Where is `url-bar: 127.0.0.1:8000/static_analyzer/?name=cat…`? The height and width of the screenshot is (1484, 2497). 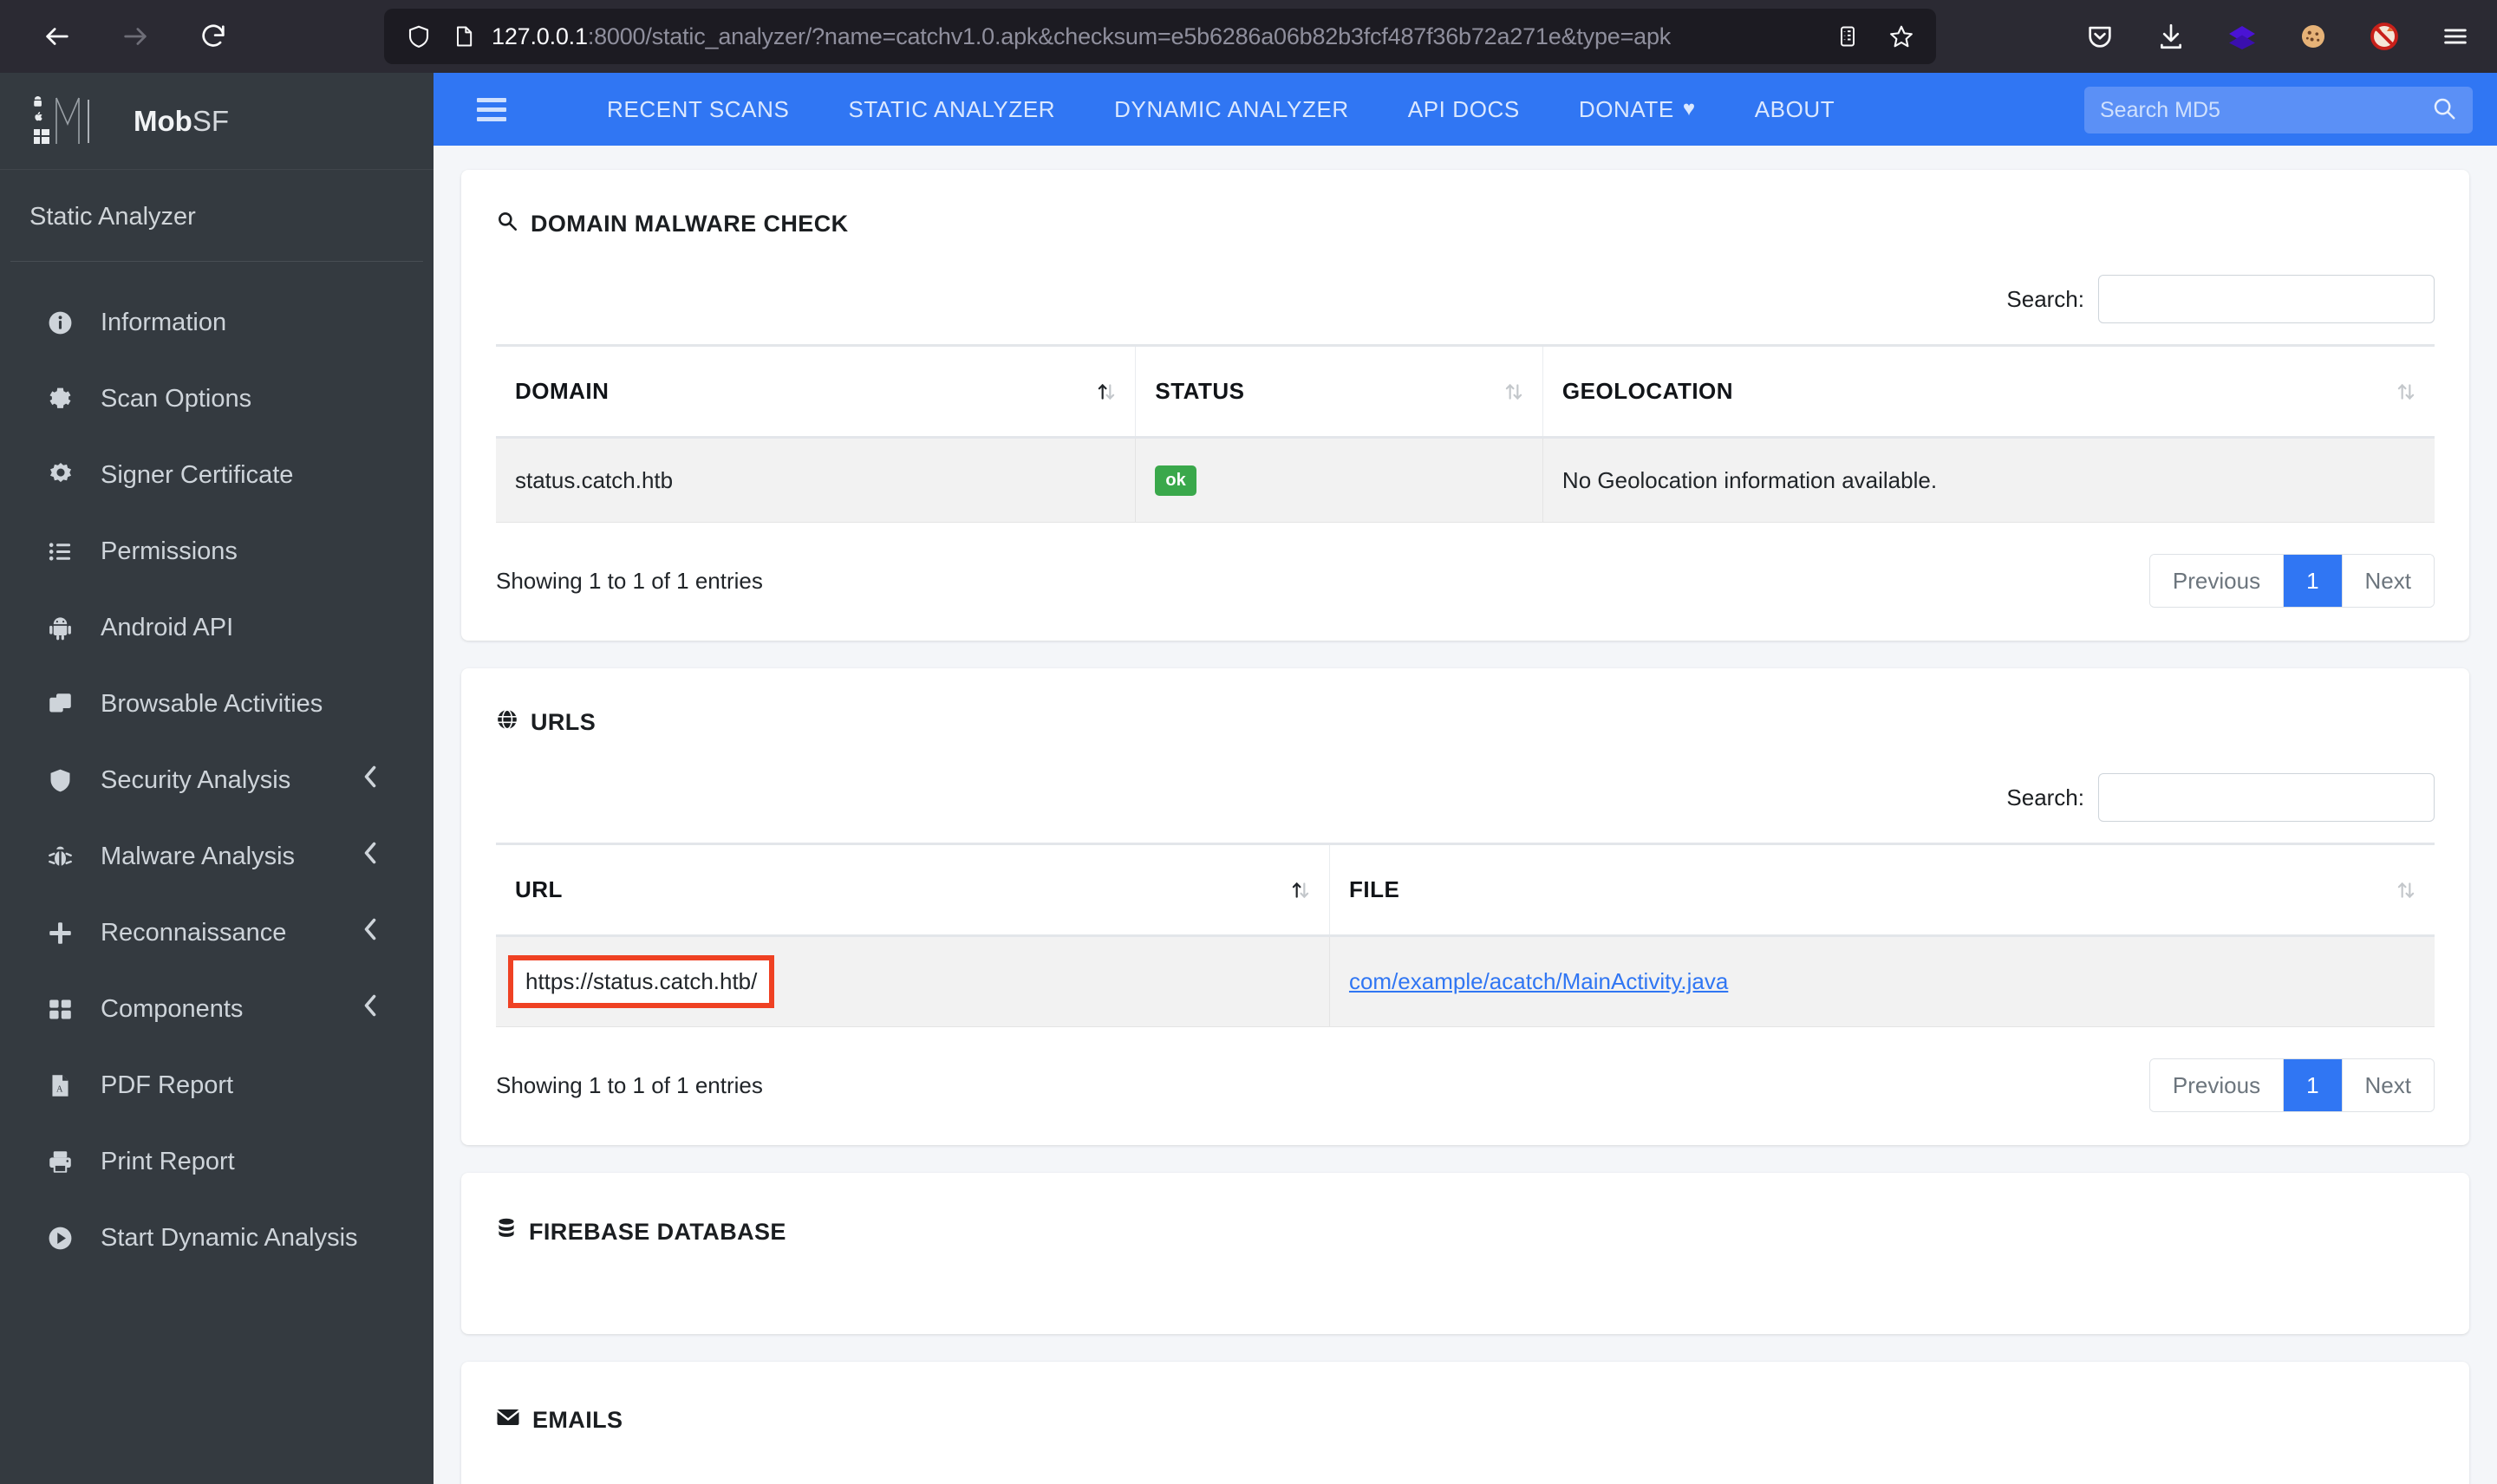 url-bar: 127.0.0.1:8000/static_analyzer/?name=cat… is located at coordinates (1160, 36).